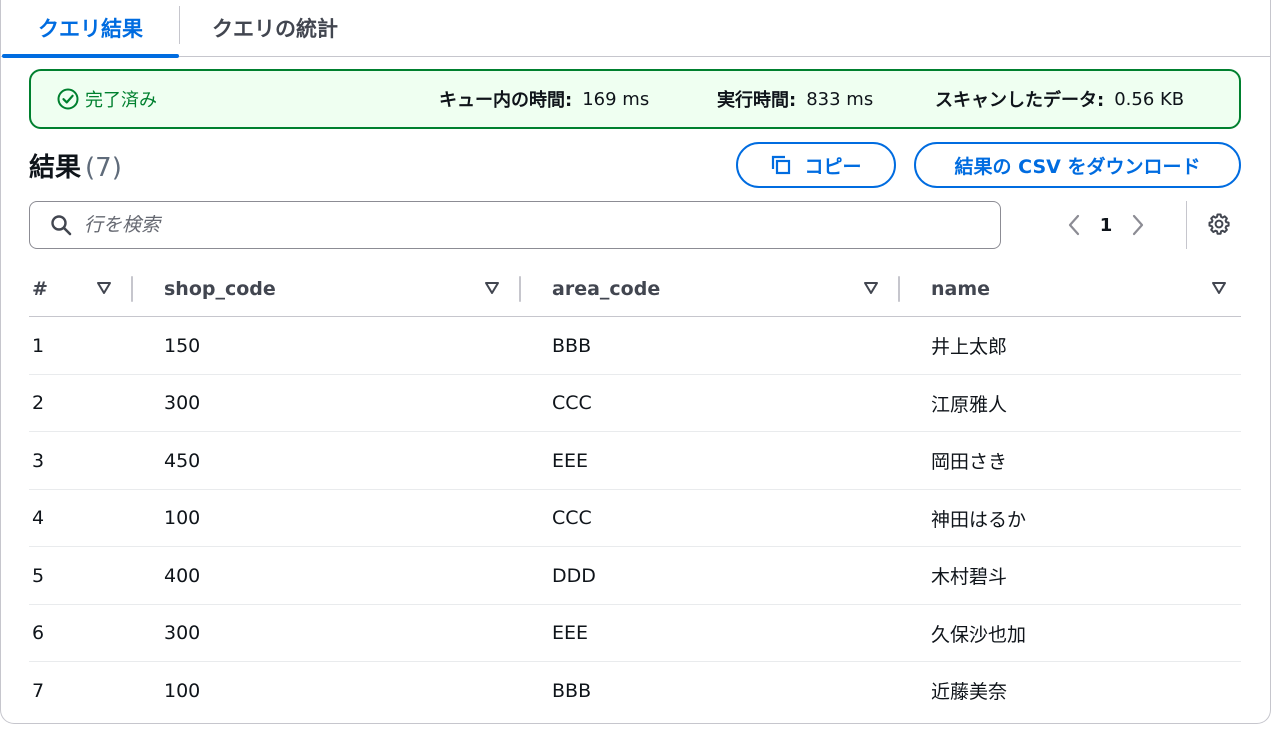 This screenshot has height=730, width=1281. What do you see at coordinates (179, 25) in the screenshot?
I see `tab-divider` at bounding box center [179, 25].